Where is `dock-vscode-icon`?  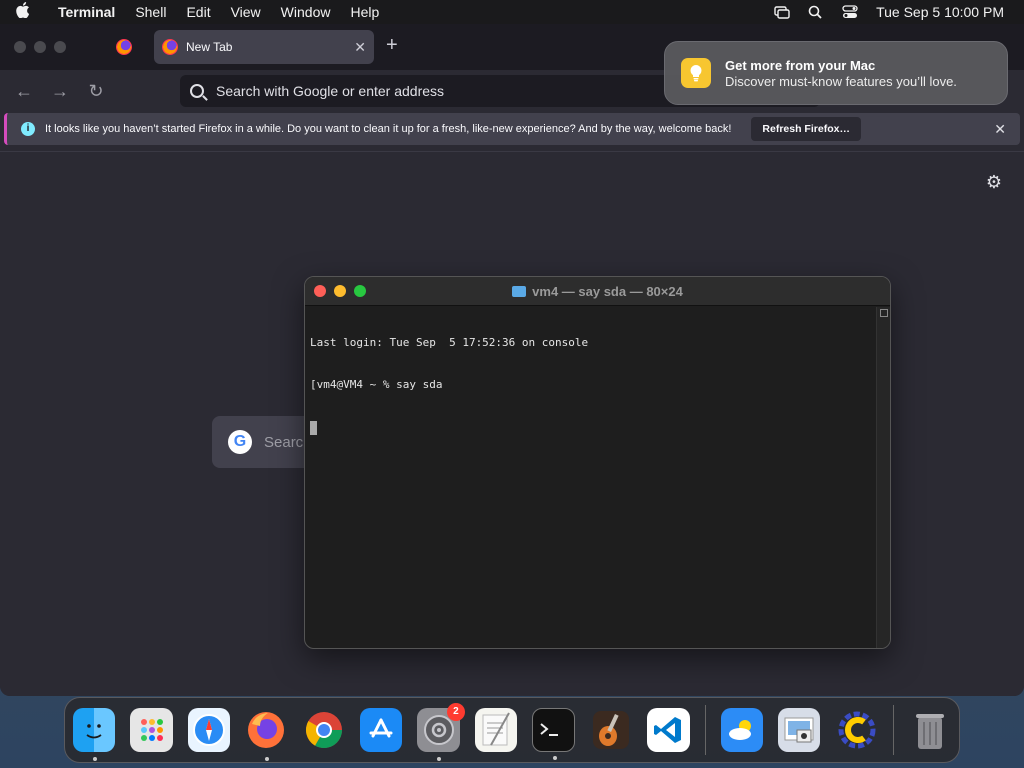 dock-vscode-icon is located at coordinates (668, 730).